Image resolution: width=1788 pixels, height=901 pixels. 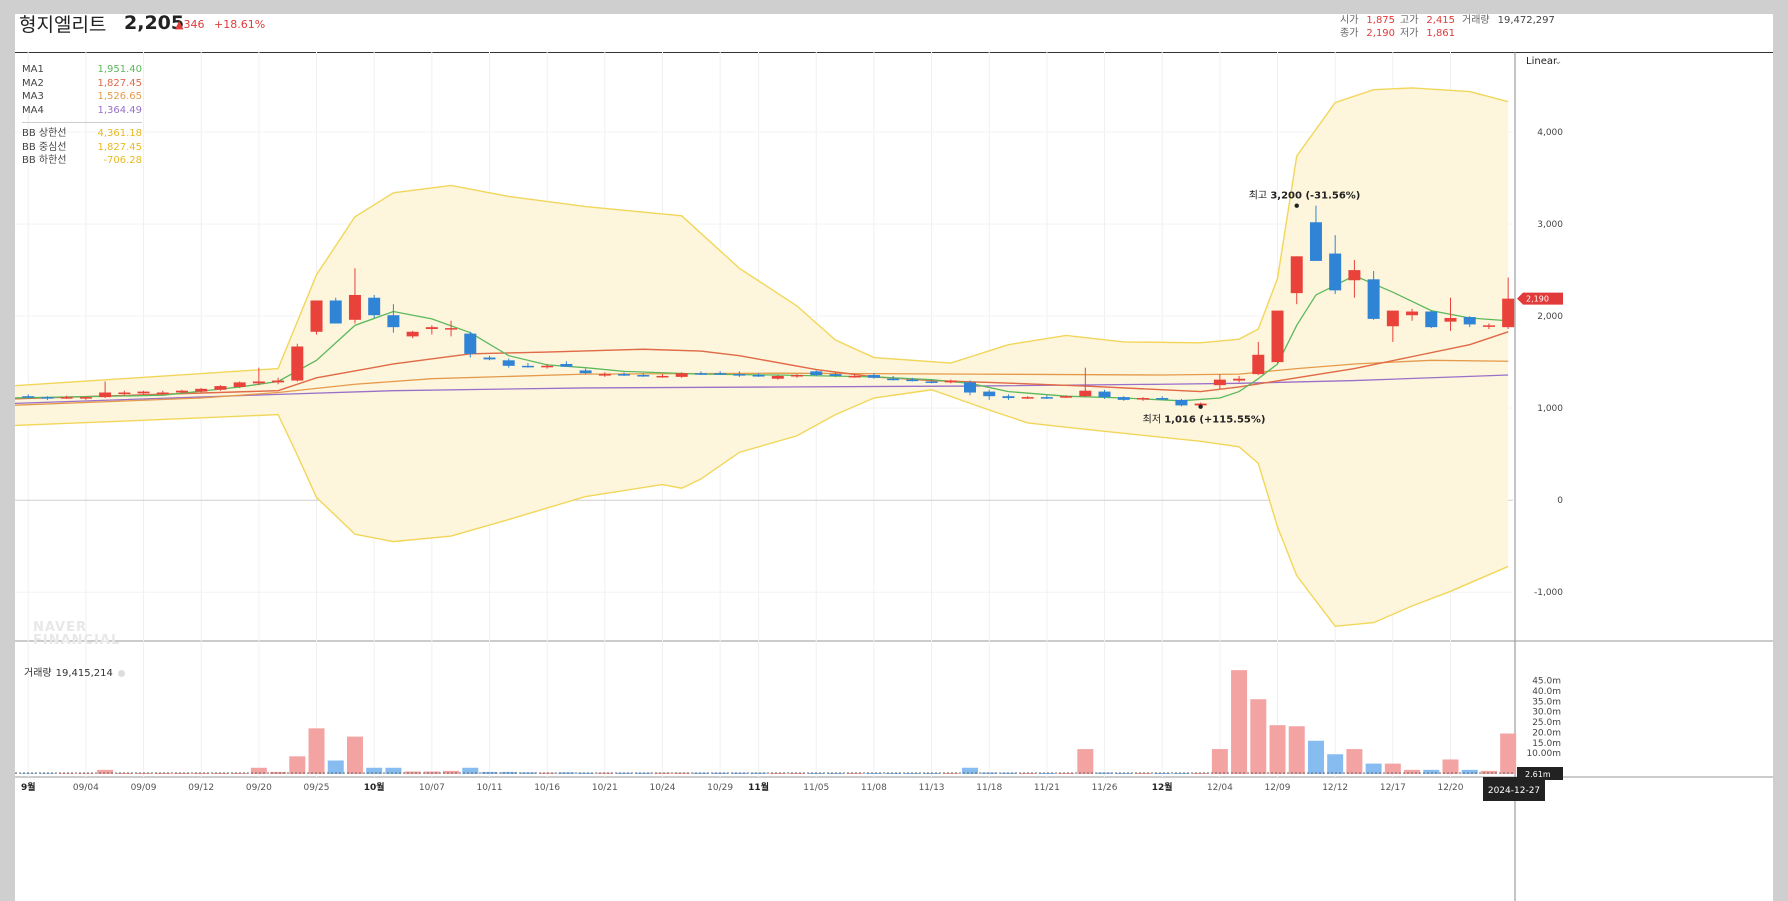 I want to click on volume-tick-label: 30.0m, so click(x=1546, y=713).